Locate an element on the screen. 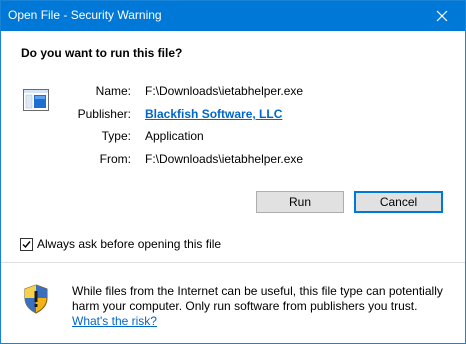 This screenshot has height=344, width=466. cancel-button: Cancel is located at coordinates (398, 202).